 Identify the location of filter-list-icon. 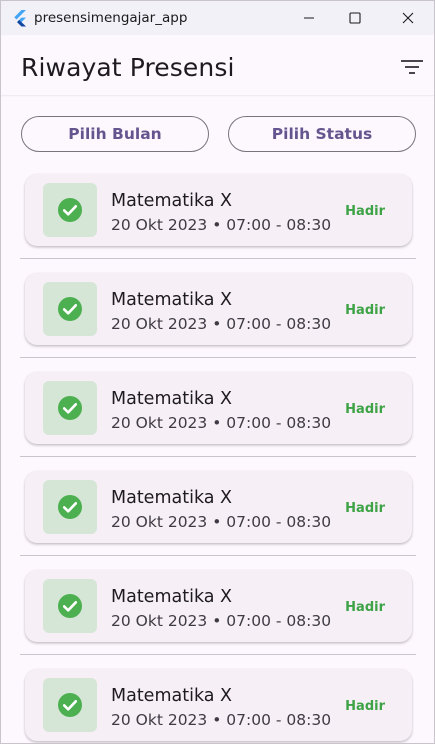
(412, 67).